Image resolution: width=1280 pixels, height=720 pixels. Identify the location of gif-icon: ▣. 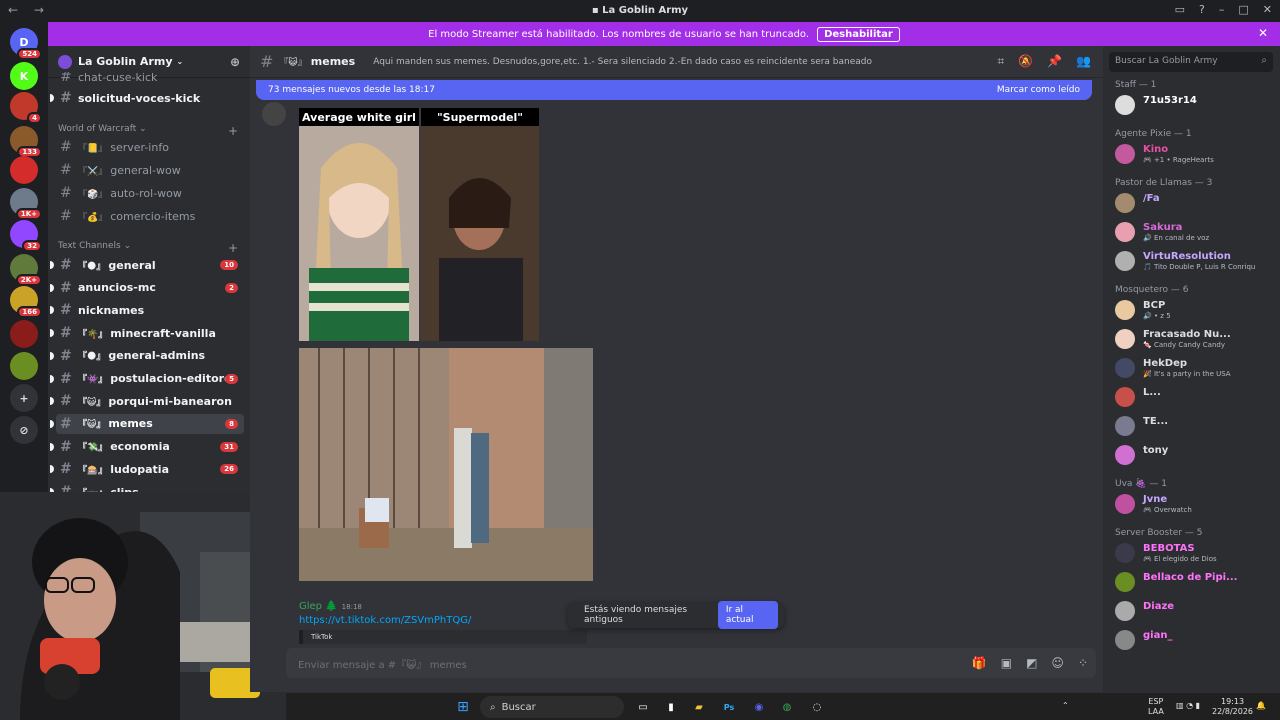
(1006, 663).